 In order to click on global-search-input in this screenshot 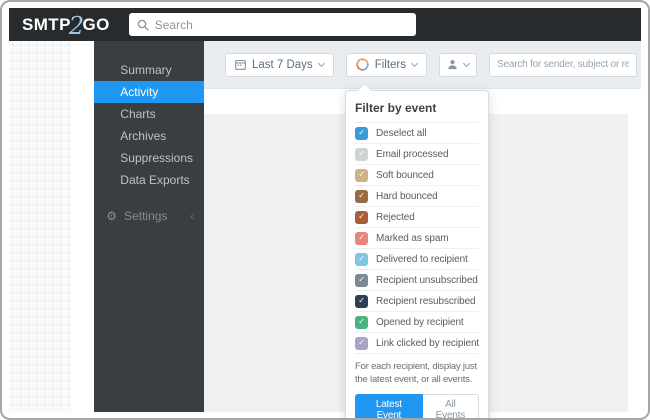, I will do `click(281, 24)`.